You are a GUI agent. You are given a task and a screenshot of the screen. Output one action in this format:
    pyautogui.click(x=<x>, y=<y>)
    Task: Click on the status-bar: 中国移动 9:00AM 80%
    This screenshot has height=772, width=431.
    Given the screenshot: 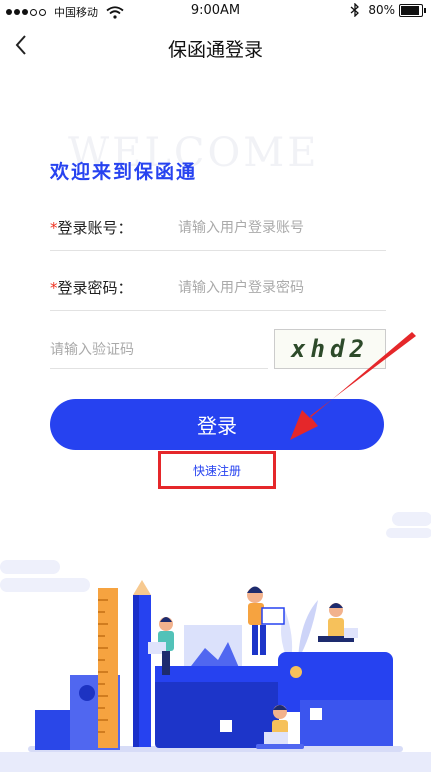 What is the action you would take?
    pyautogui.click(x=215, y=11)
    